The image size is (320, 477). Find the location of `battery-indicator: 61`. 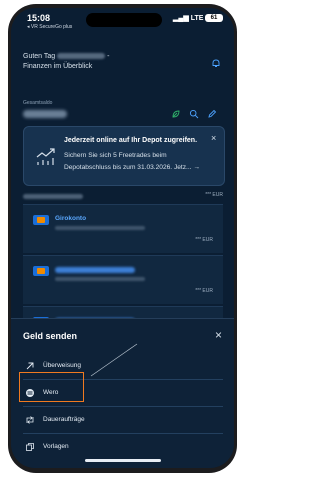

battery-indicator: 61 is located at coordinates (214, 18).